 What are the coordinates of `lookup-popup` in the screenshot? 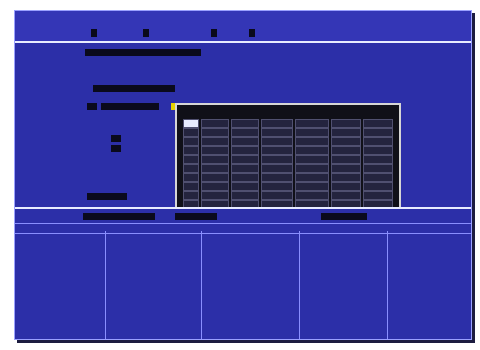 It's located at (288, 158).